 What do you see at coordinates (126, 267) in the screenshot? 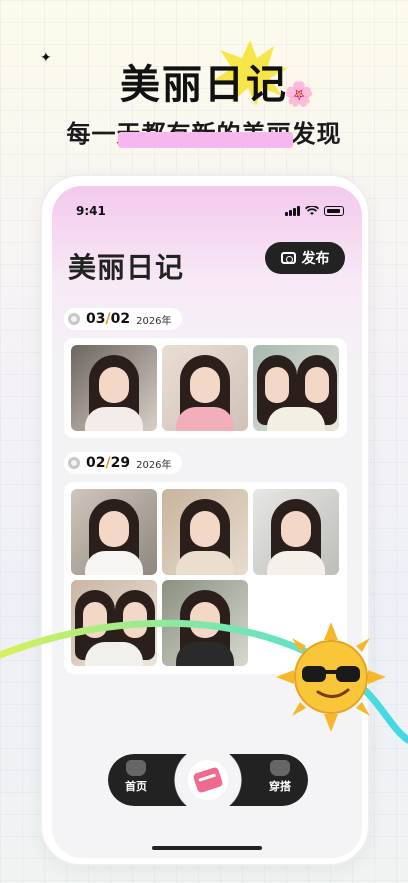
I see `page-title: 美丽日记` at bounding box center [126, 267].